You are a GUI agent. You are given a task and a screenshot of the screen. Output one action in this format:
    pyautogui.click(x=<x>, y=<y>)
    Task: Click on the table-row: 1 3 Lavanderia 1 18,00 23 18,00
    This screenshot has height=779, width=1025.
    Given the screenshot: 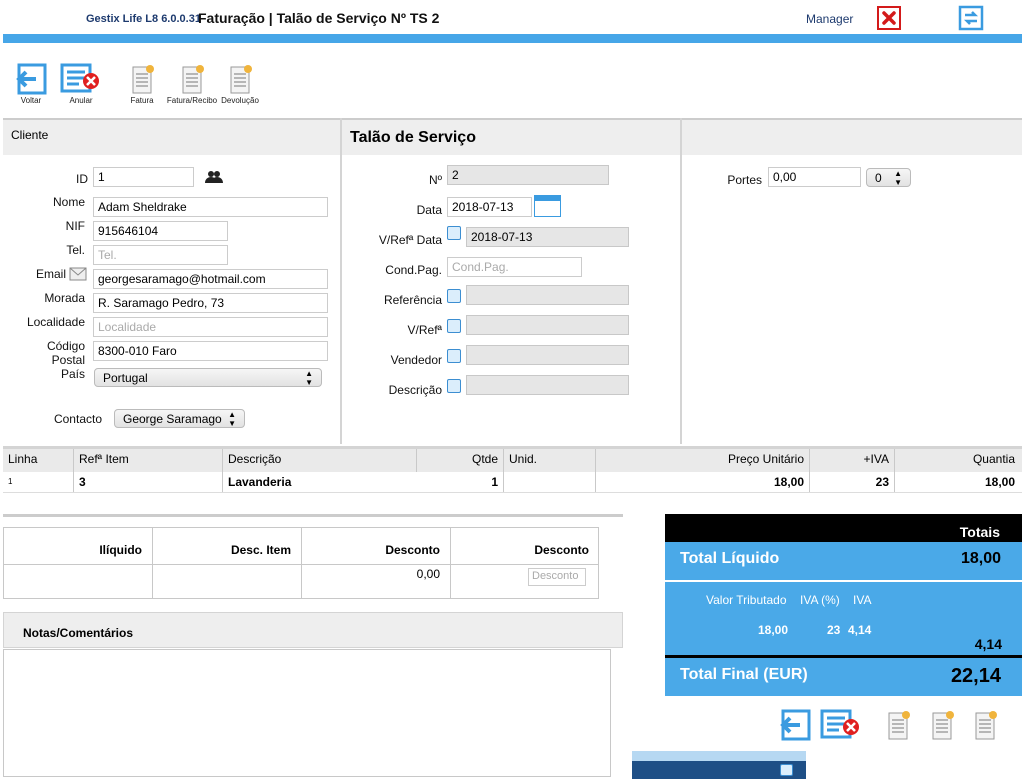 What is the action you would take?
    pyautogui.click(x=512, y=482)
    